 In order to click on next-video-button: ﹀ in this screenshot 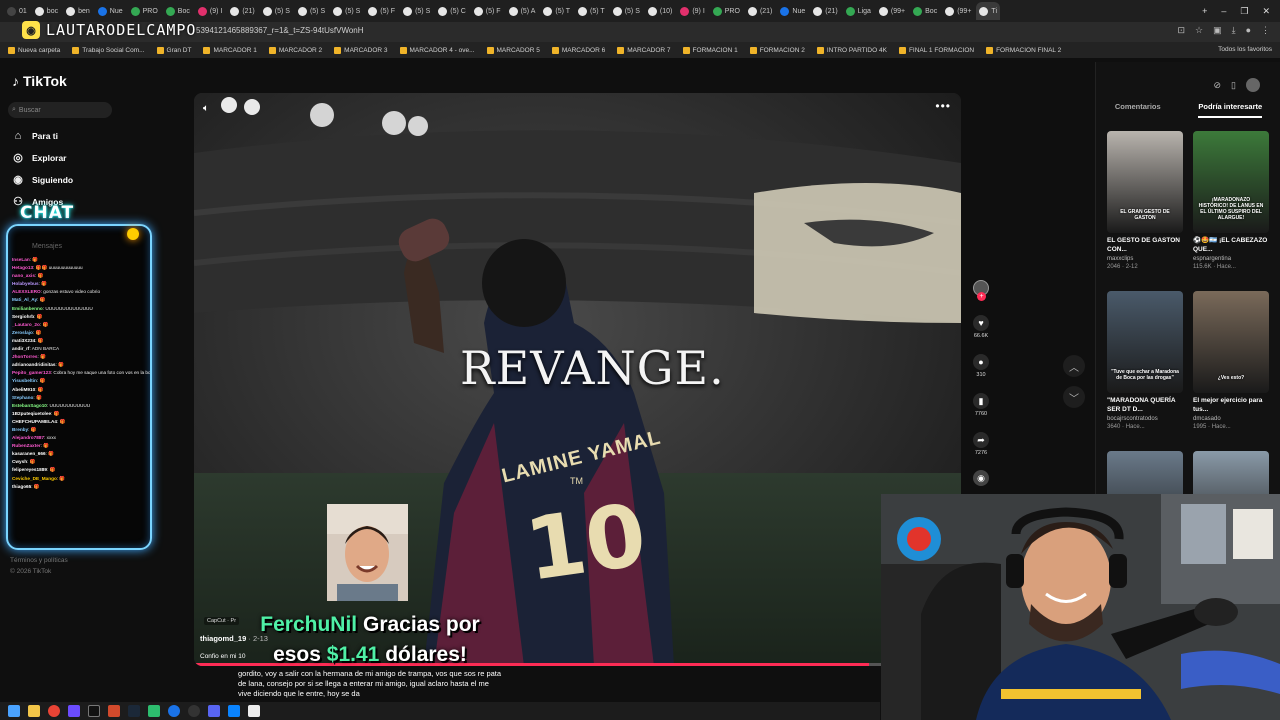, I will do `click(1074, 397)`.